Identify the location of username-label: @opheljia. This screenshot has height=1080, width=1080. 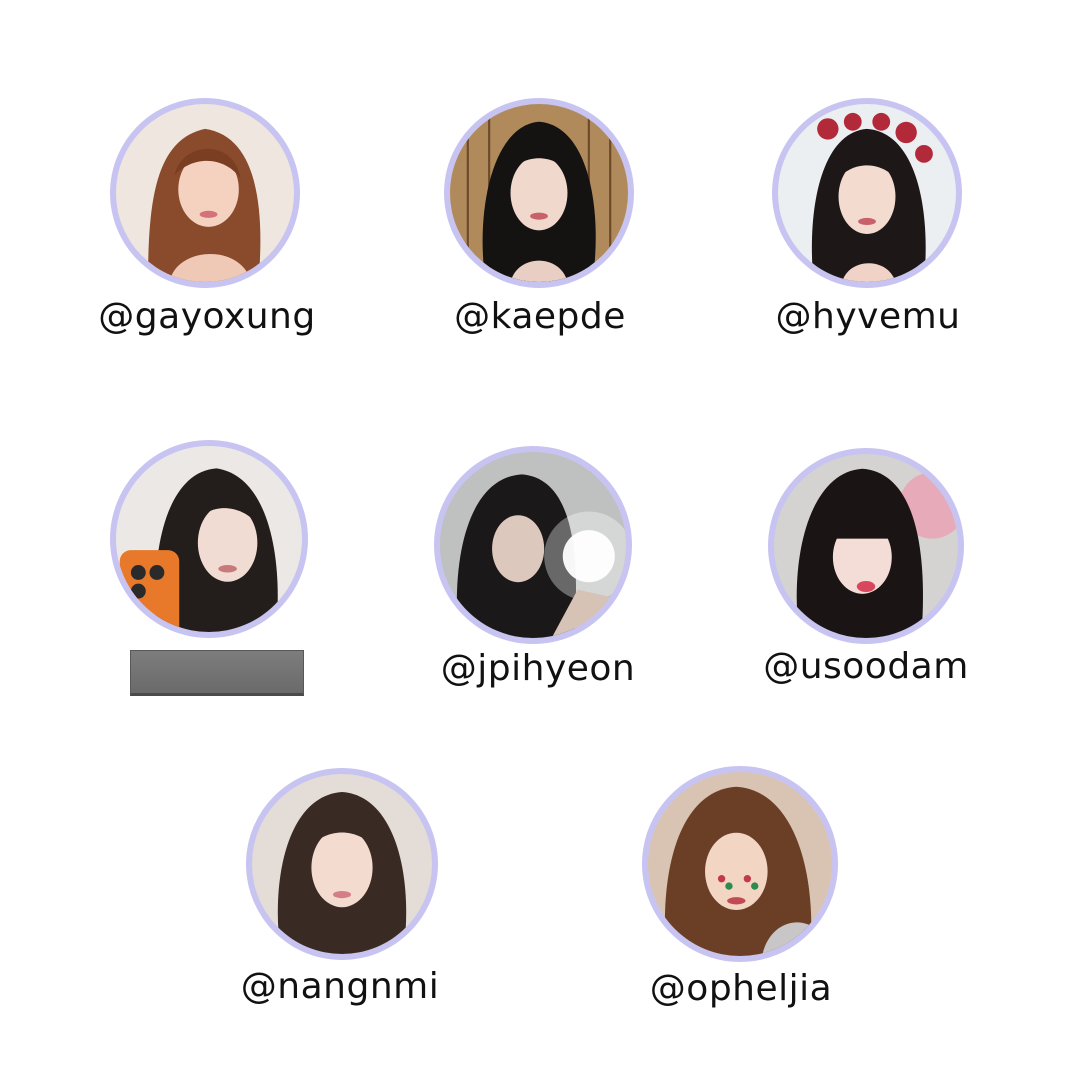
(741, 988).